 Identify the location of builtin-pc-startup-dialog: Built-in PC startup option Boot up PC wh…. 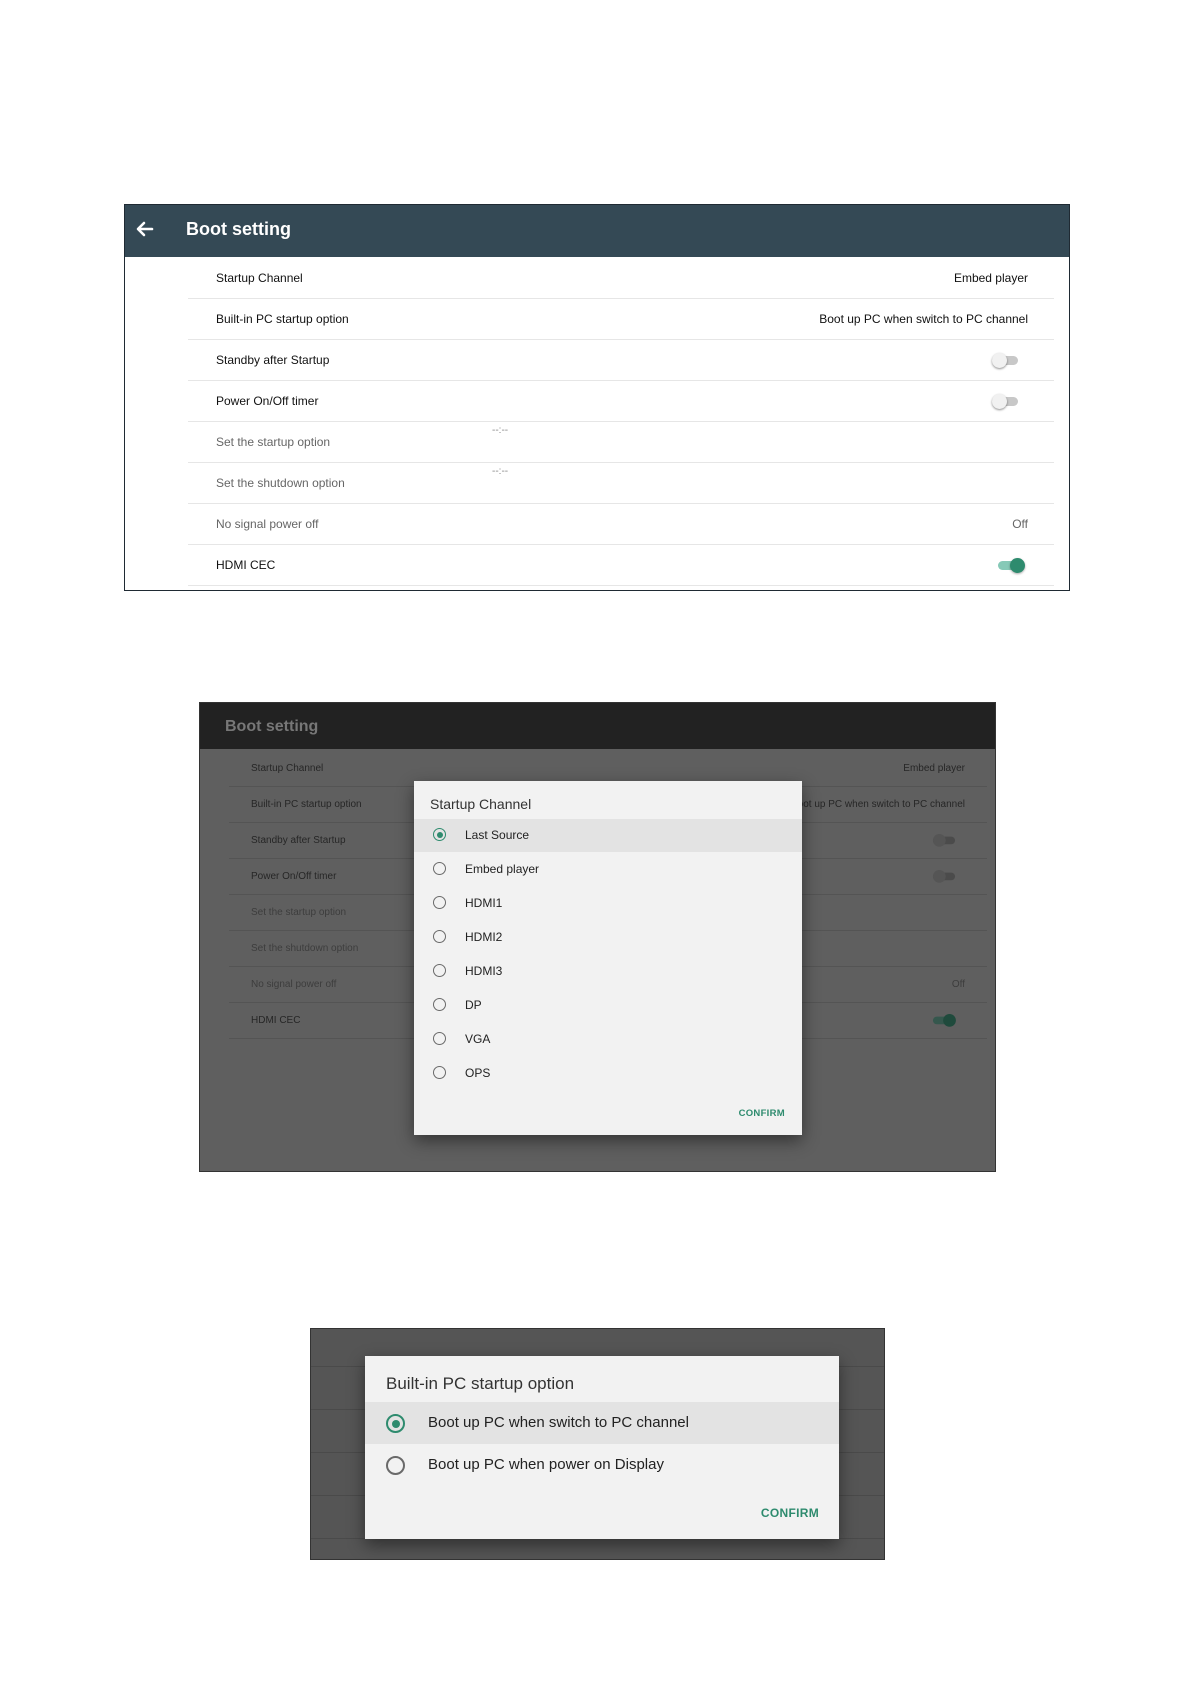
(602, 1447).